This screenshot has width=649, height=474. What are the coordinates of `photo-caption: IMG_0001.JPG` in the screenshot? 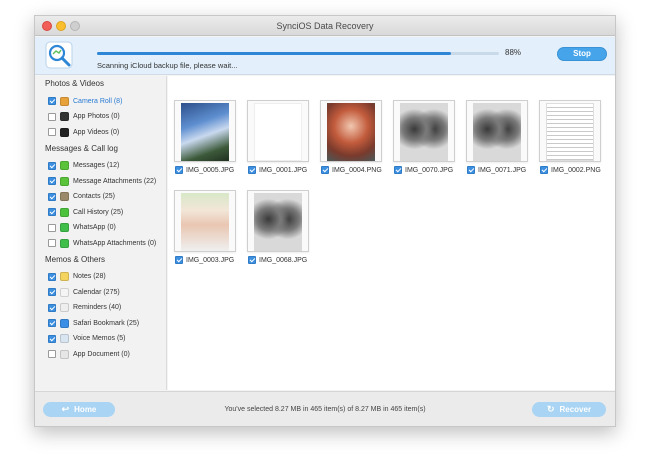 It's located at (277, 170).